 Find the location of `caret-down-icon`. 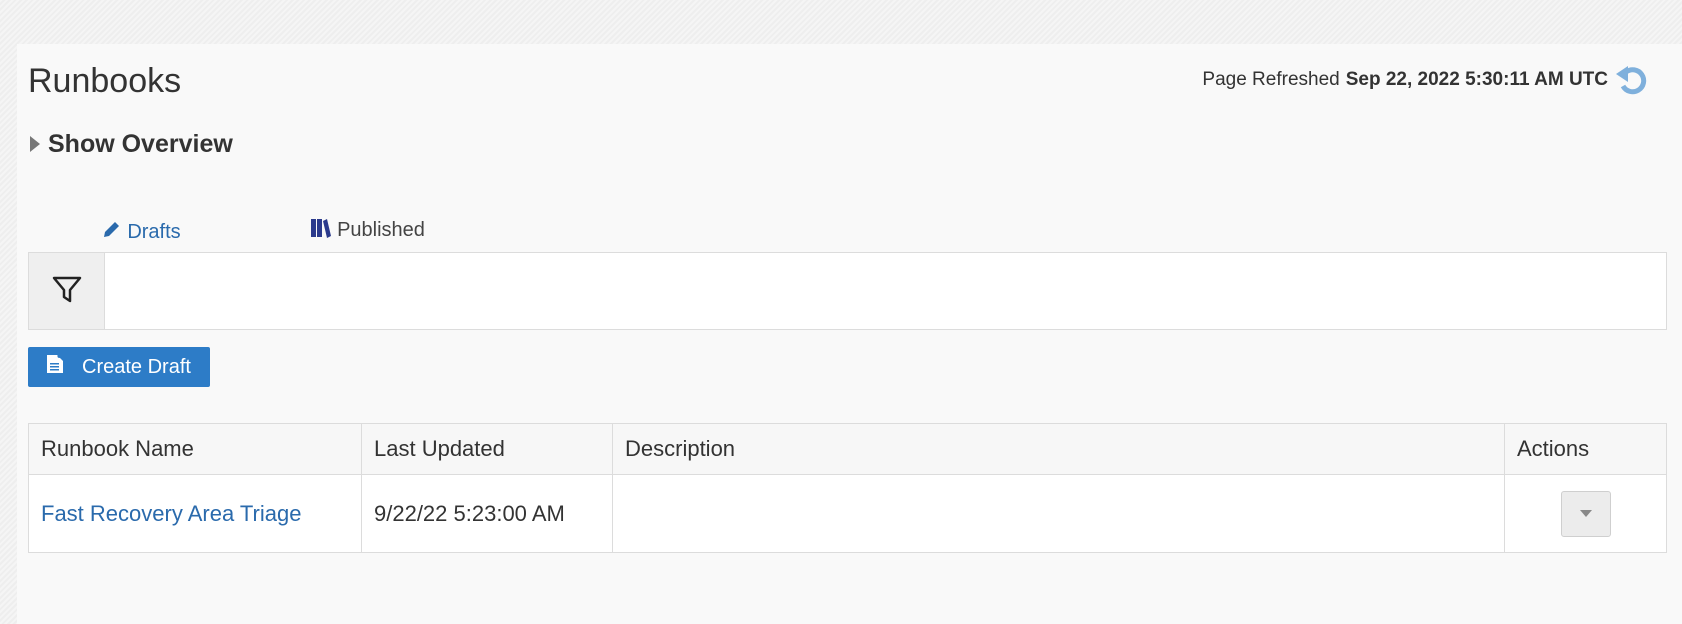

caret-down-icon is located at coordinates (1585, 513).